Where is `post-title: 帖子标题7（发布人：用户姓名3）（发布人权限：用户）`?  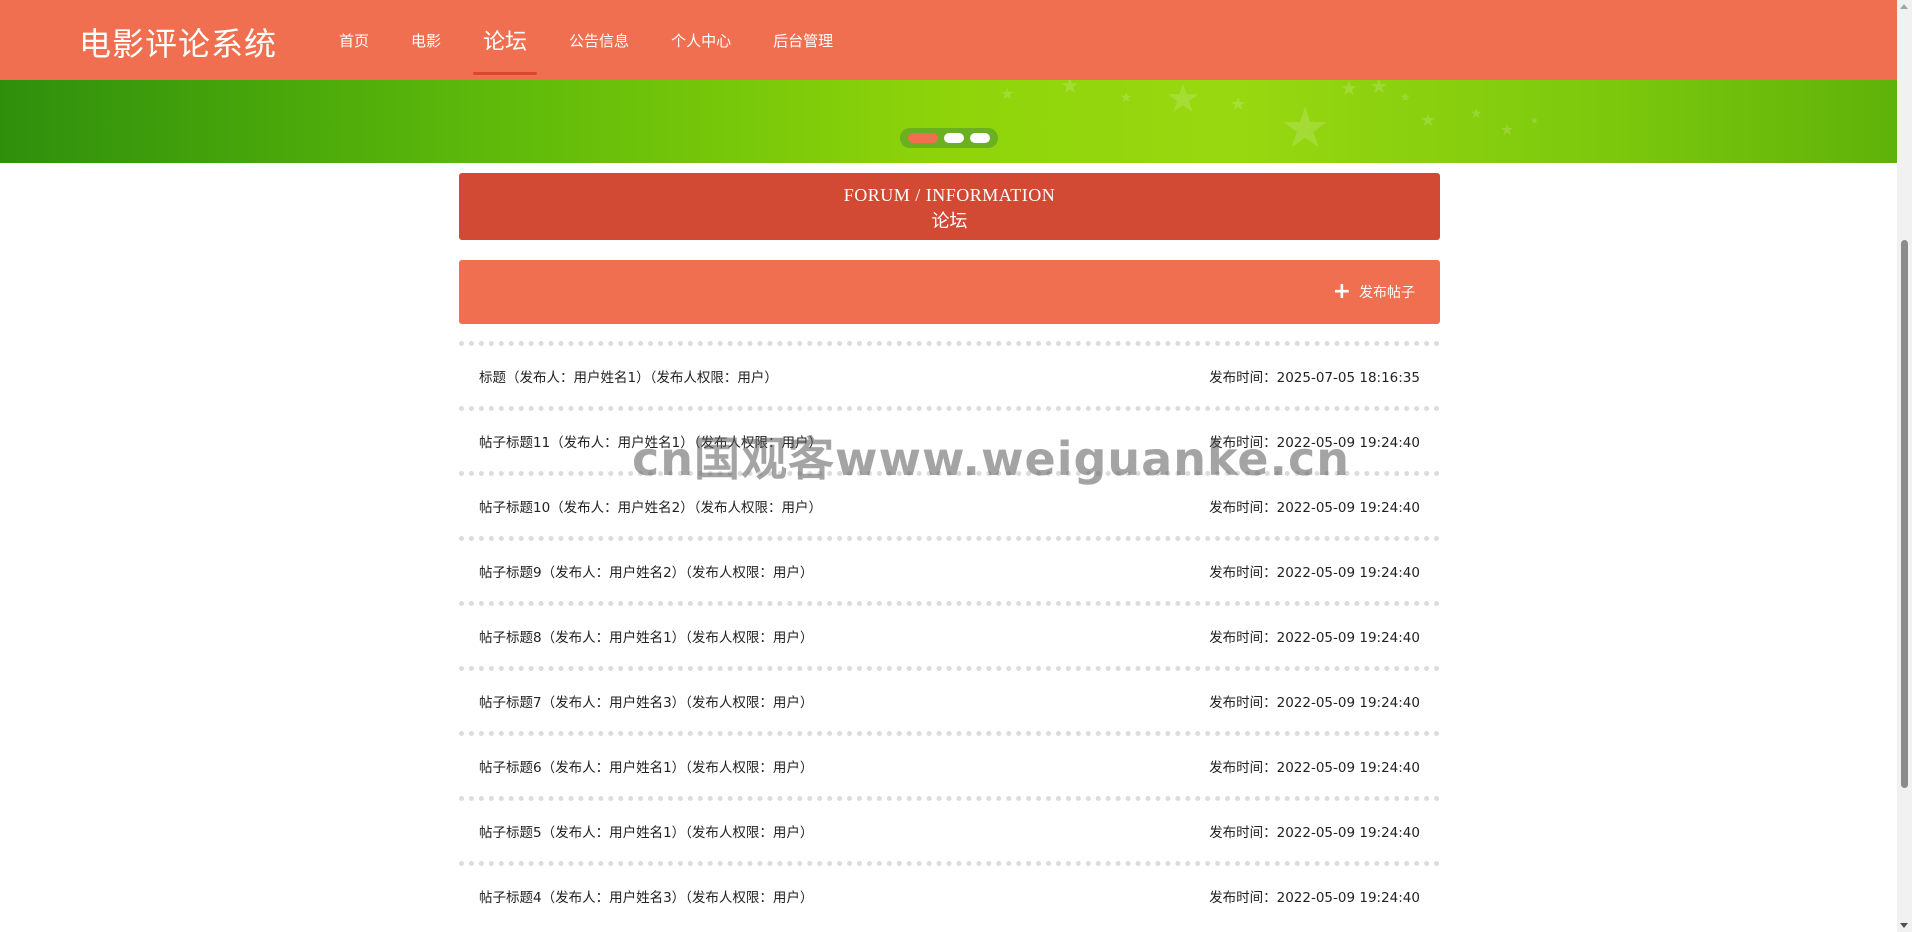 post-title: 帖子标题7（发布人：用户姓名3）（发布人权限：用户） is located at coordinates (646, 703).